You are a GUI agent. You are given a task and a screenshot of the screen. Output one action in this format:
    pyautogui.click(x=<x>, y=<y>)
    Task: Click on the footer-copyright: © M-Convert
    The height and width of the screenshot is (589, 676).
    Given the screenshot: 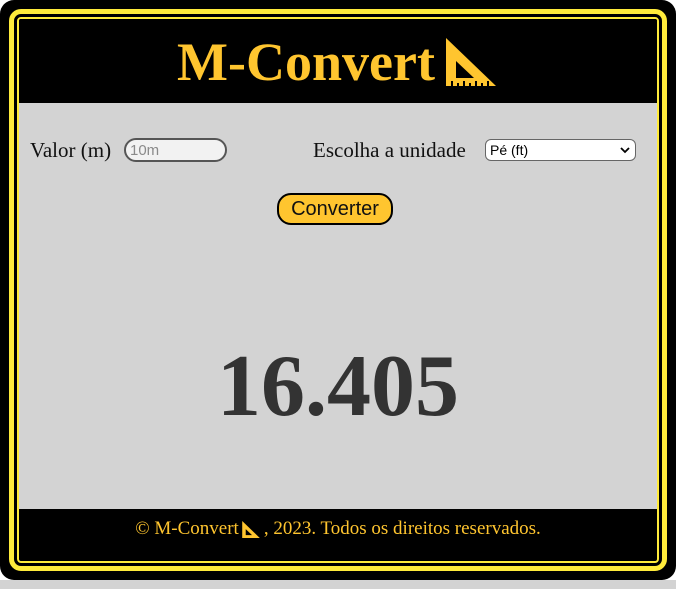 What is the action you would take?
    pyautogui.click(x=187, y=528)
    